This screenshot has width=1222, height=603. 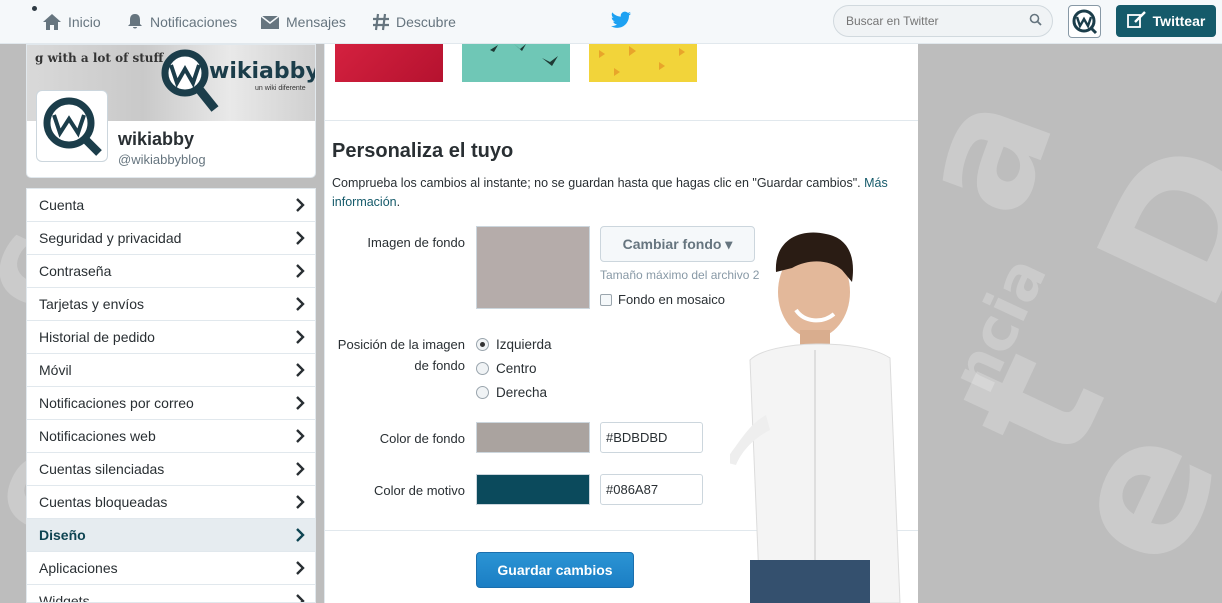 I want to click on tile-background-checkbox, so click(x=606, y=299).